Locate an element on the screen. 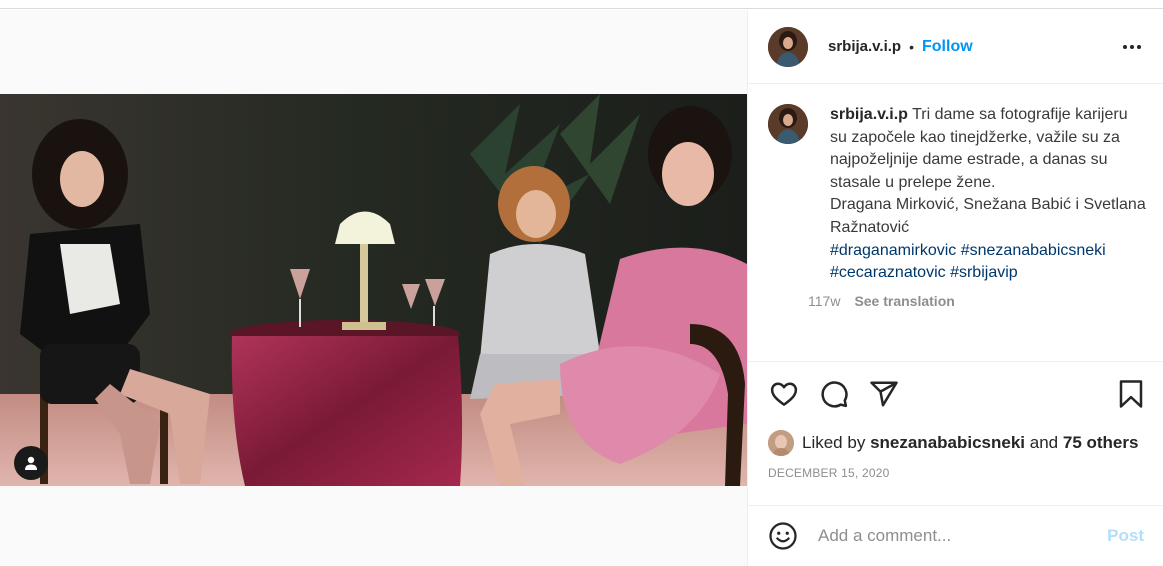 The image size is (1163, 566). bookmark-icon is located at coordinates (1131, 394).